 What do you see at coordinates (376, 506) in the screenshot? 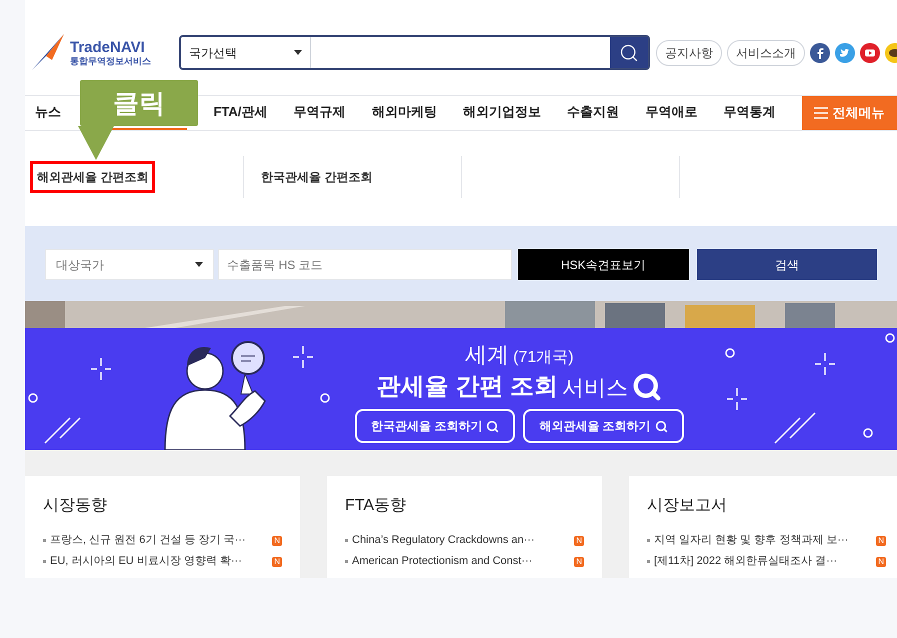
I see `card-title: FTA동향` at bounding box center [376, 506].